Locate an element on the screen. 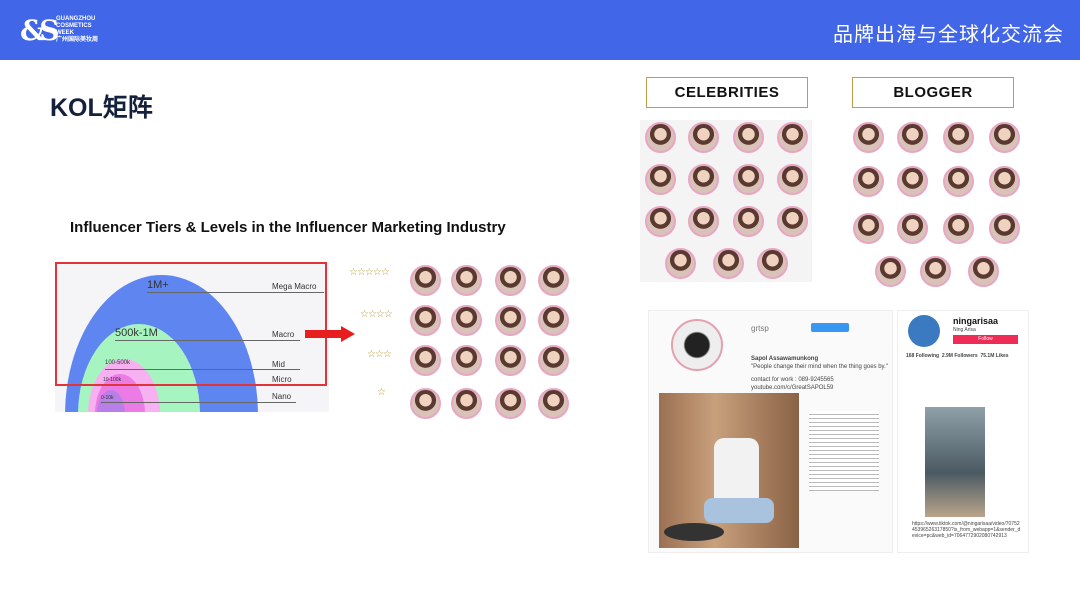 Image resolution: width=1080 pixels, height=605 pixels. tier-name: Nano is located at coordinates (282, 396).